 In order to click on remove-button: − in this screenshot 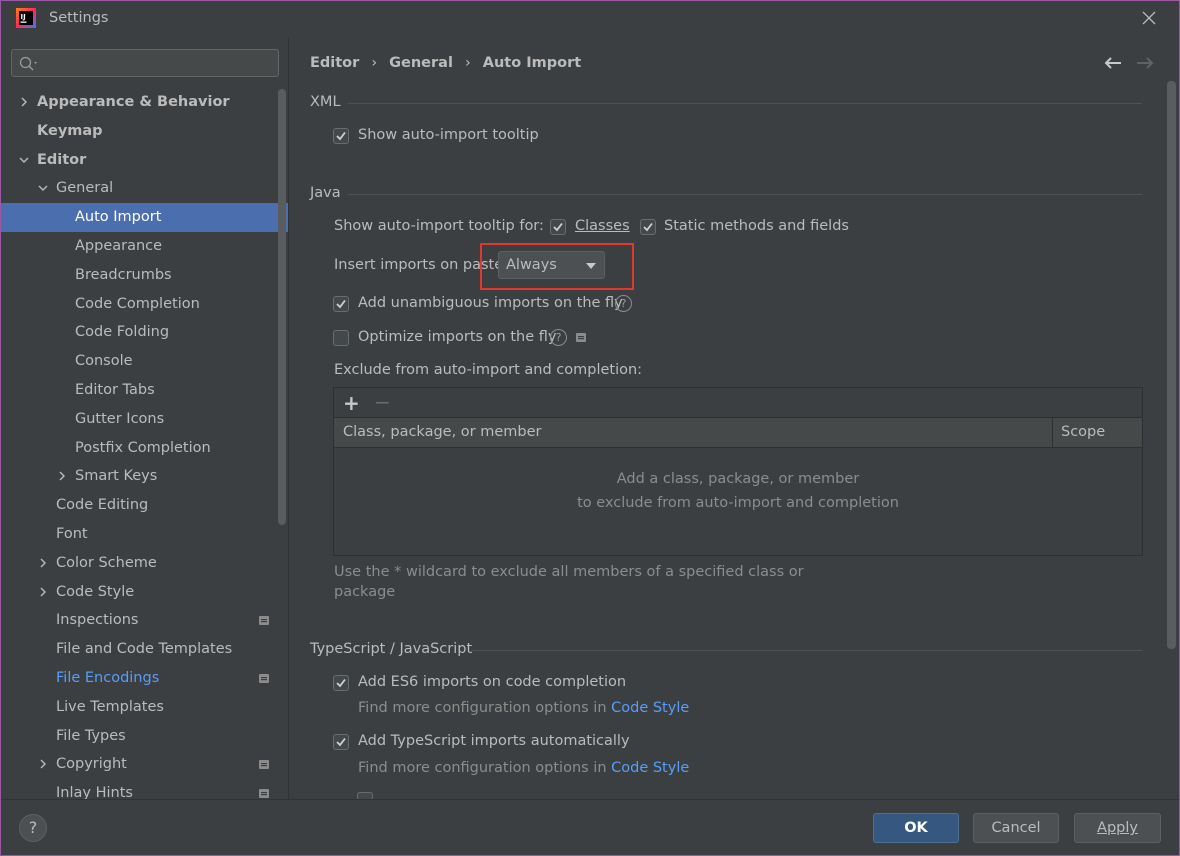, I will do `click(382, 402)`.